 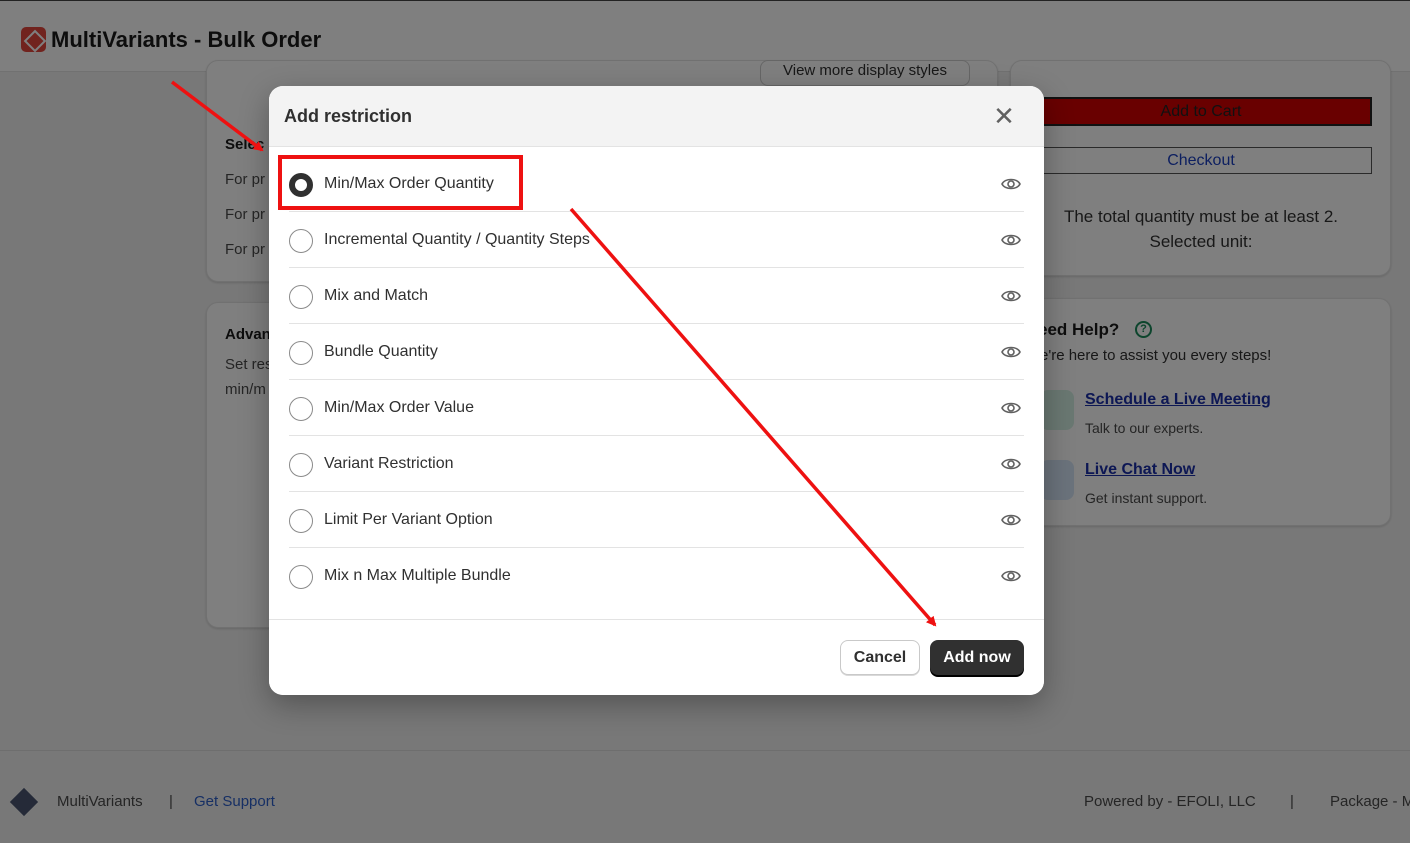 I want to click on highlight-box, so click(x=400, y=182).